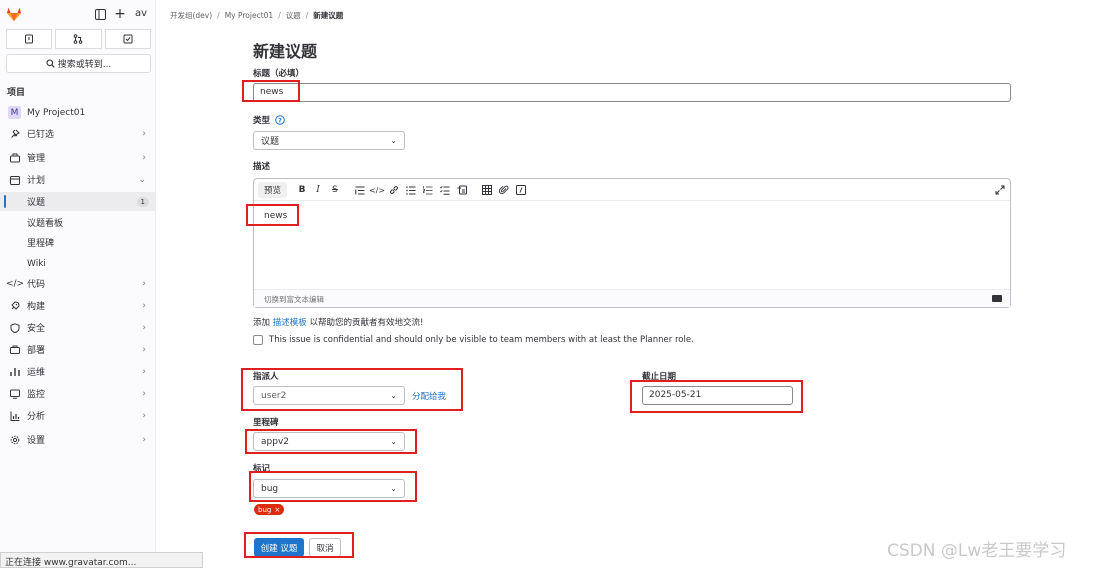  Describe the element at coordinates (325, 547) in the screenshot. I see `cancel-button: 取消` at that location.